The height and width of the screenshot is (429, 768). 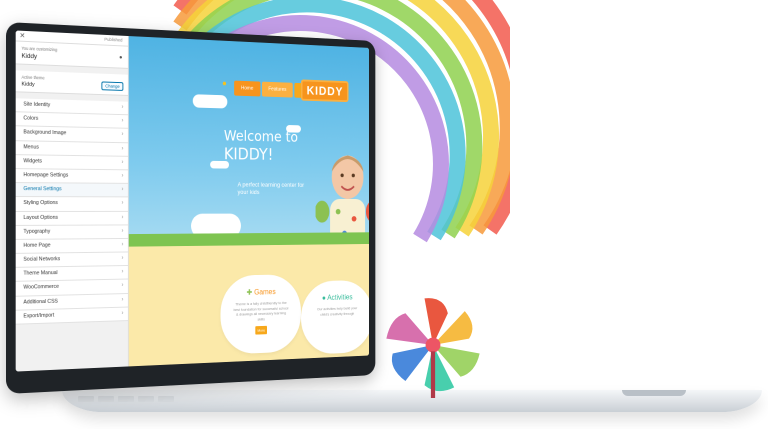 What do you see at coordinates (45, 133) in the screenshot?
I see `customizer-item-label: Background Image` at bounding box center [45, 133].